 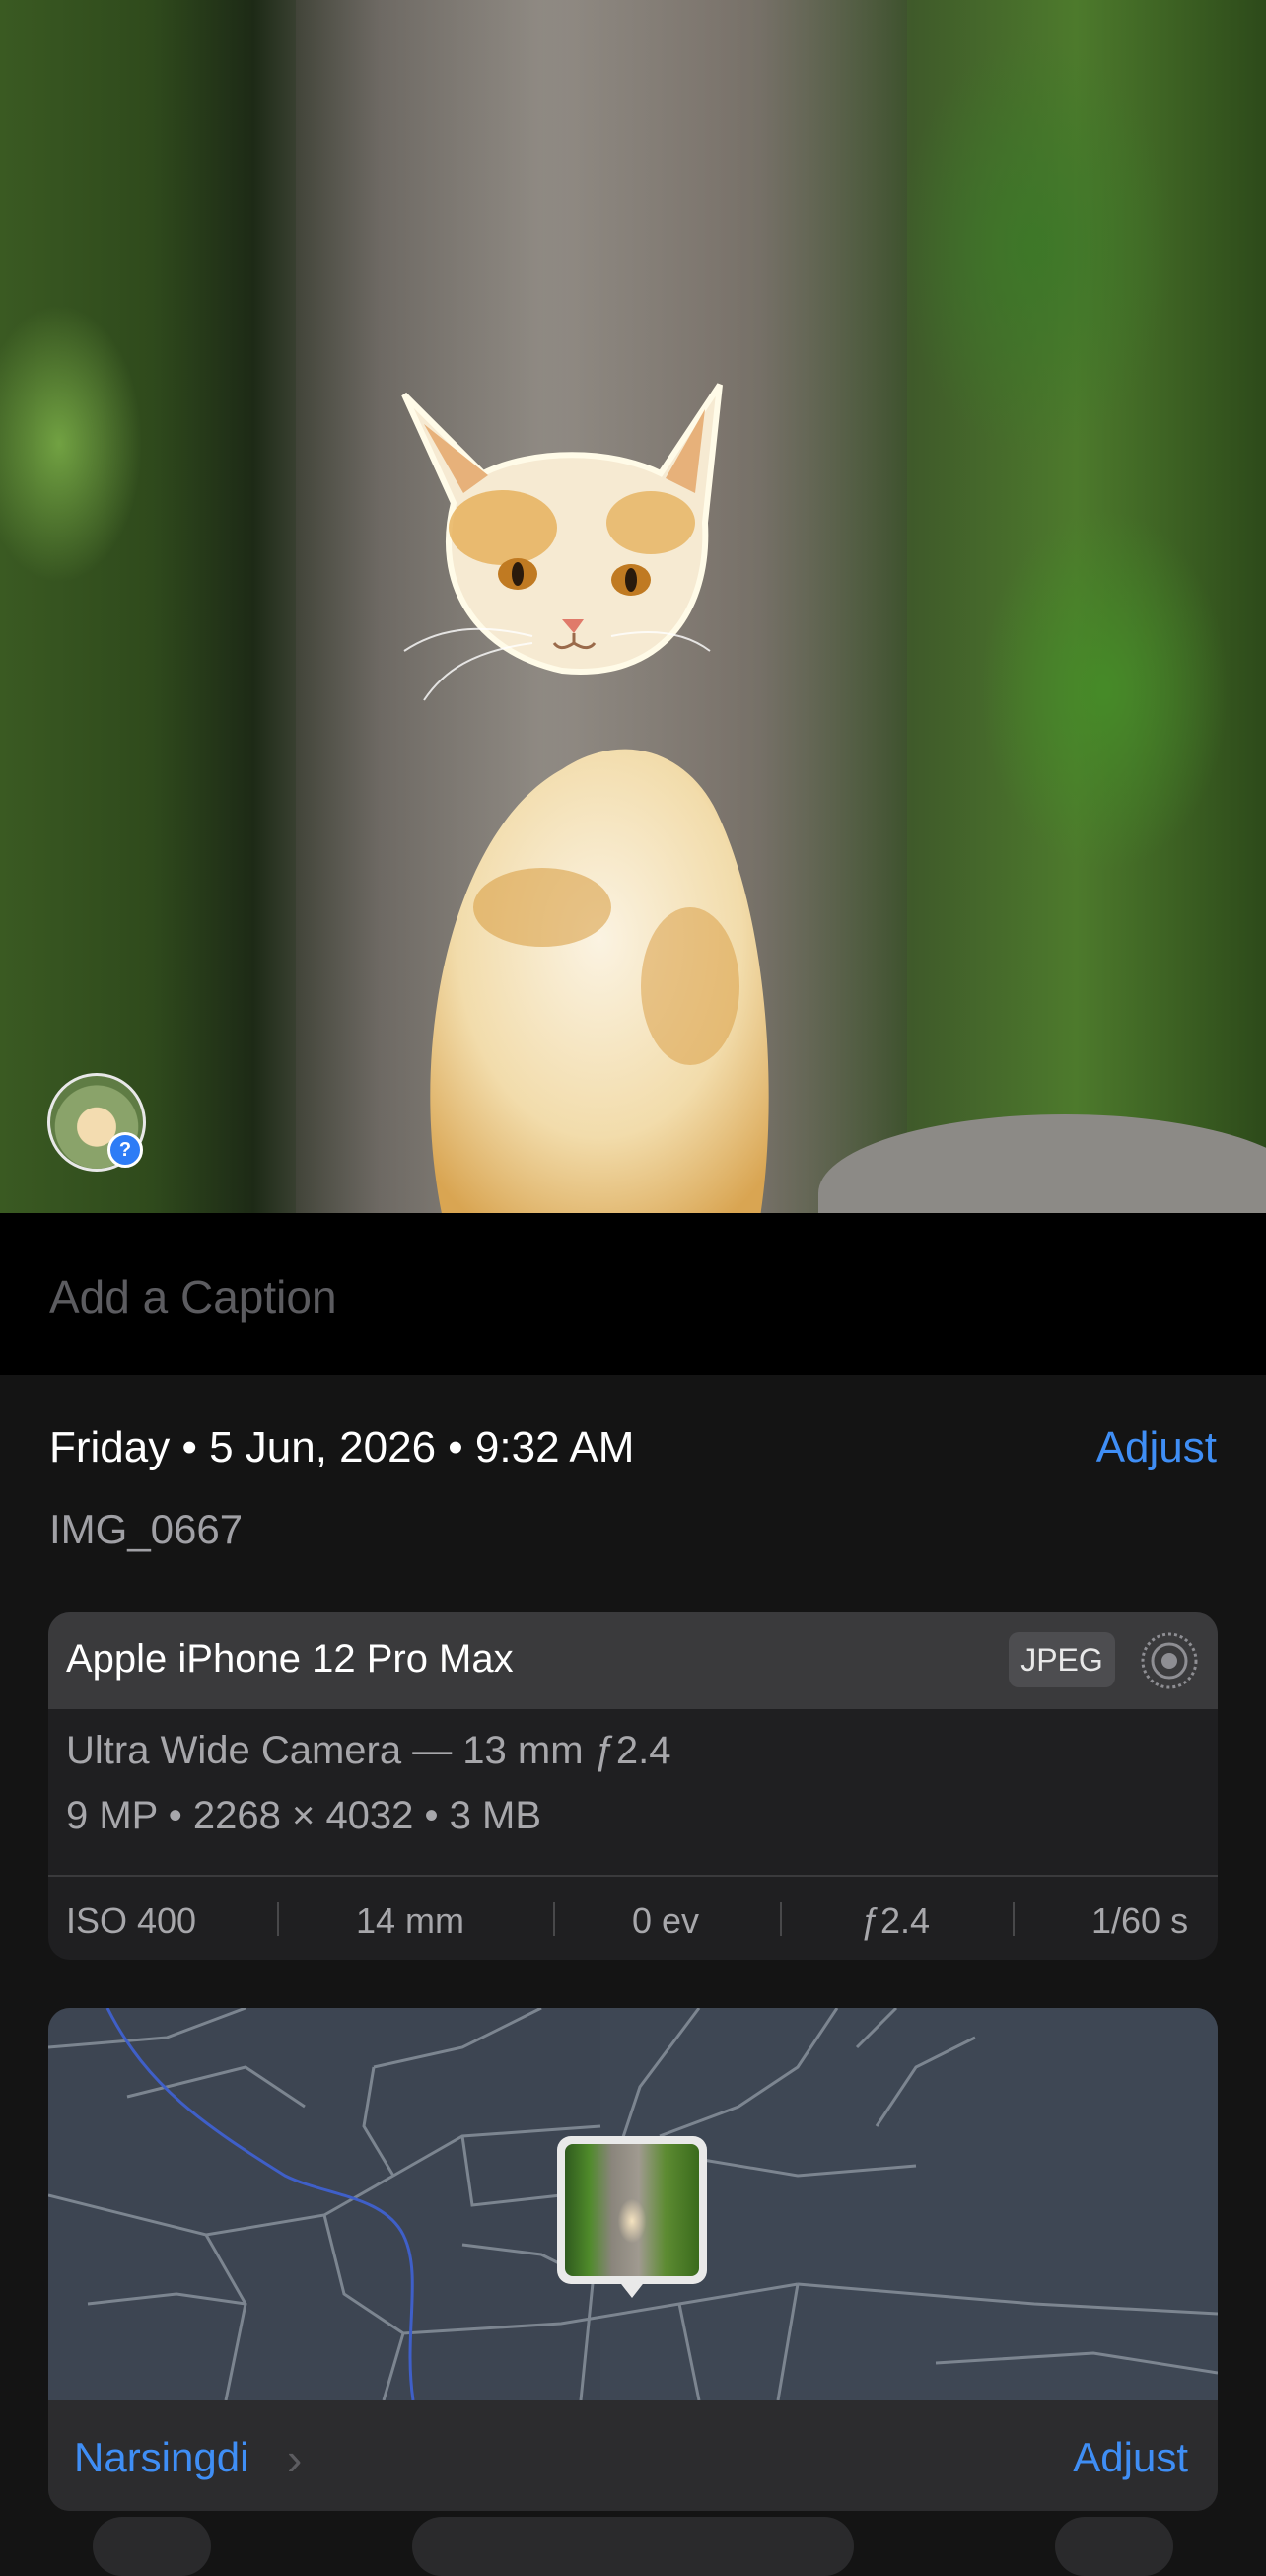 What do you see at coordinates (410, 1921) in the screenshot?
I see `exif-focal-length: 14 mm` at bounding box center [410, 1921].